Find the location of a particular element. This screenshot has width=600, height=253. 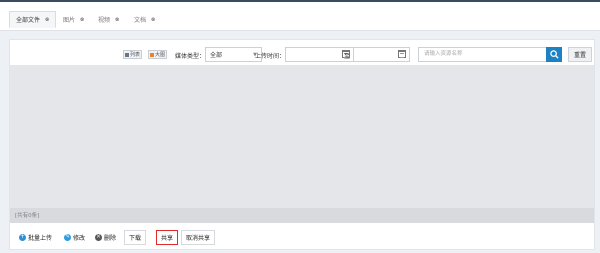

tab-documents: 文档 ⊗ is located at coordinates (144, 19).